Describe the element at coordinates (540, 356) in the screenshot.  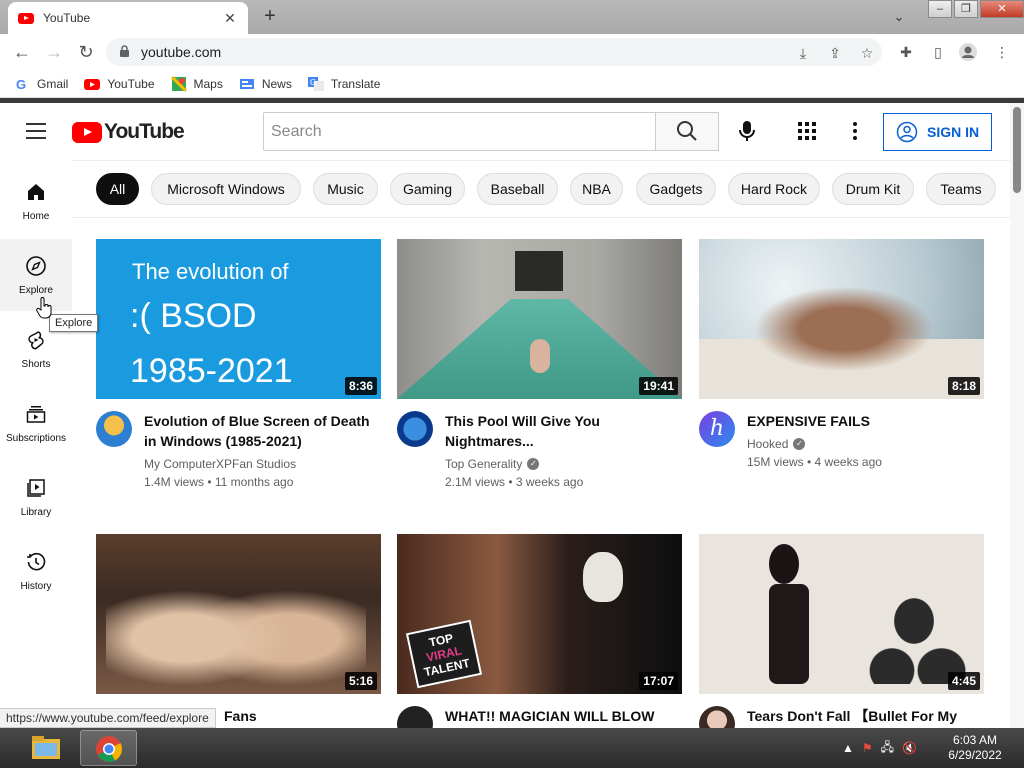
I see `thumbnail-swimmer` at that location.